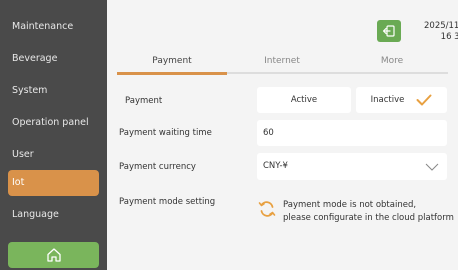 Image resolution: width=458 pixels, height=270 pixels. What do you see at coordinates (350, 205) in the screenshot?
I see `mode-message-line1: Payment mode is not obtained,` at bounding box center [350, 205].